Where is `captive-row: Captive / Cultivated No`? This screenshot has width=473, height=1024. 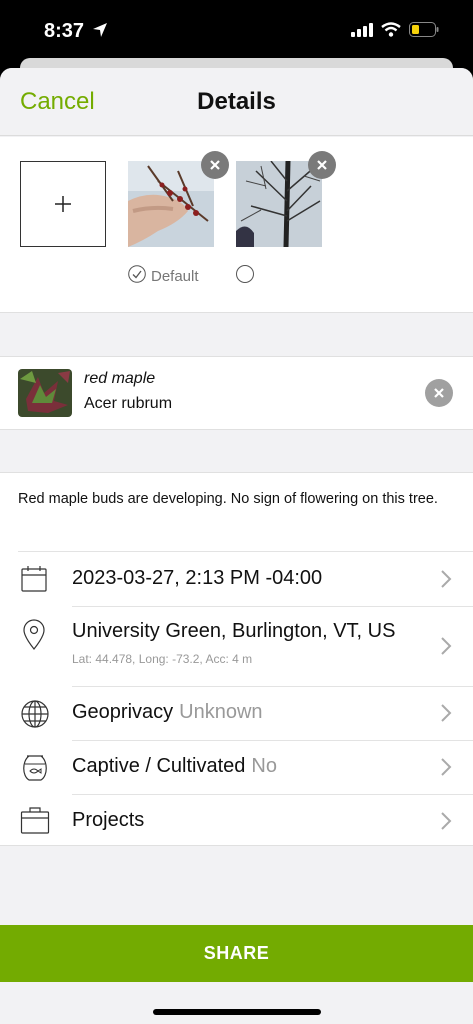
captive-row: Captive / Cultivated No is located at coordinates (236, 767).